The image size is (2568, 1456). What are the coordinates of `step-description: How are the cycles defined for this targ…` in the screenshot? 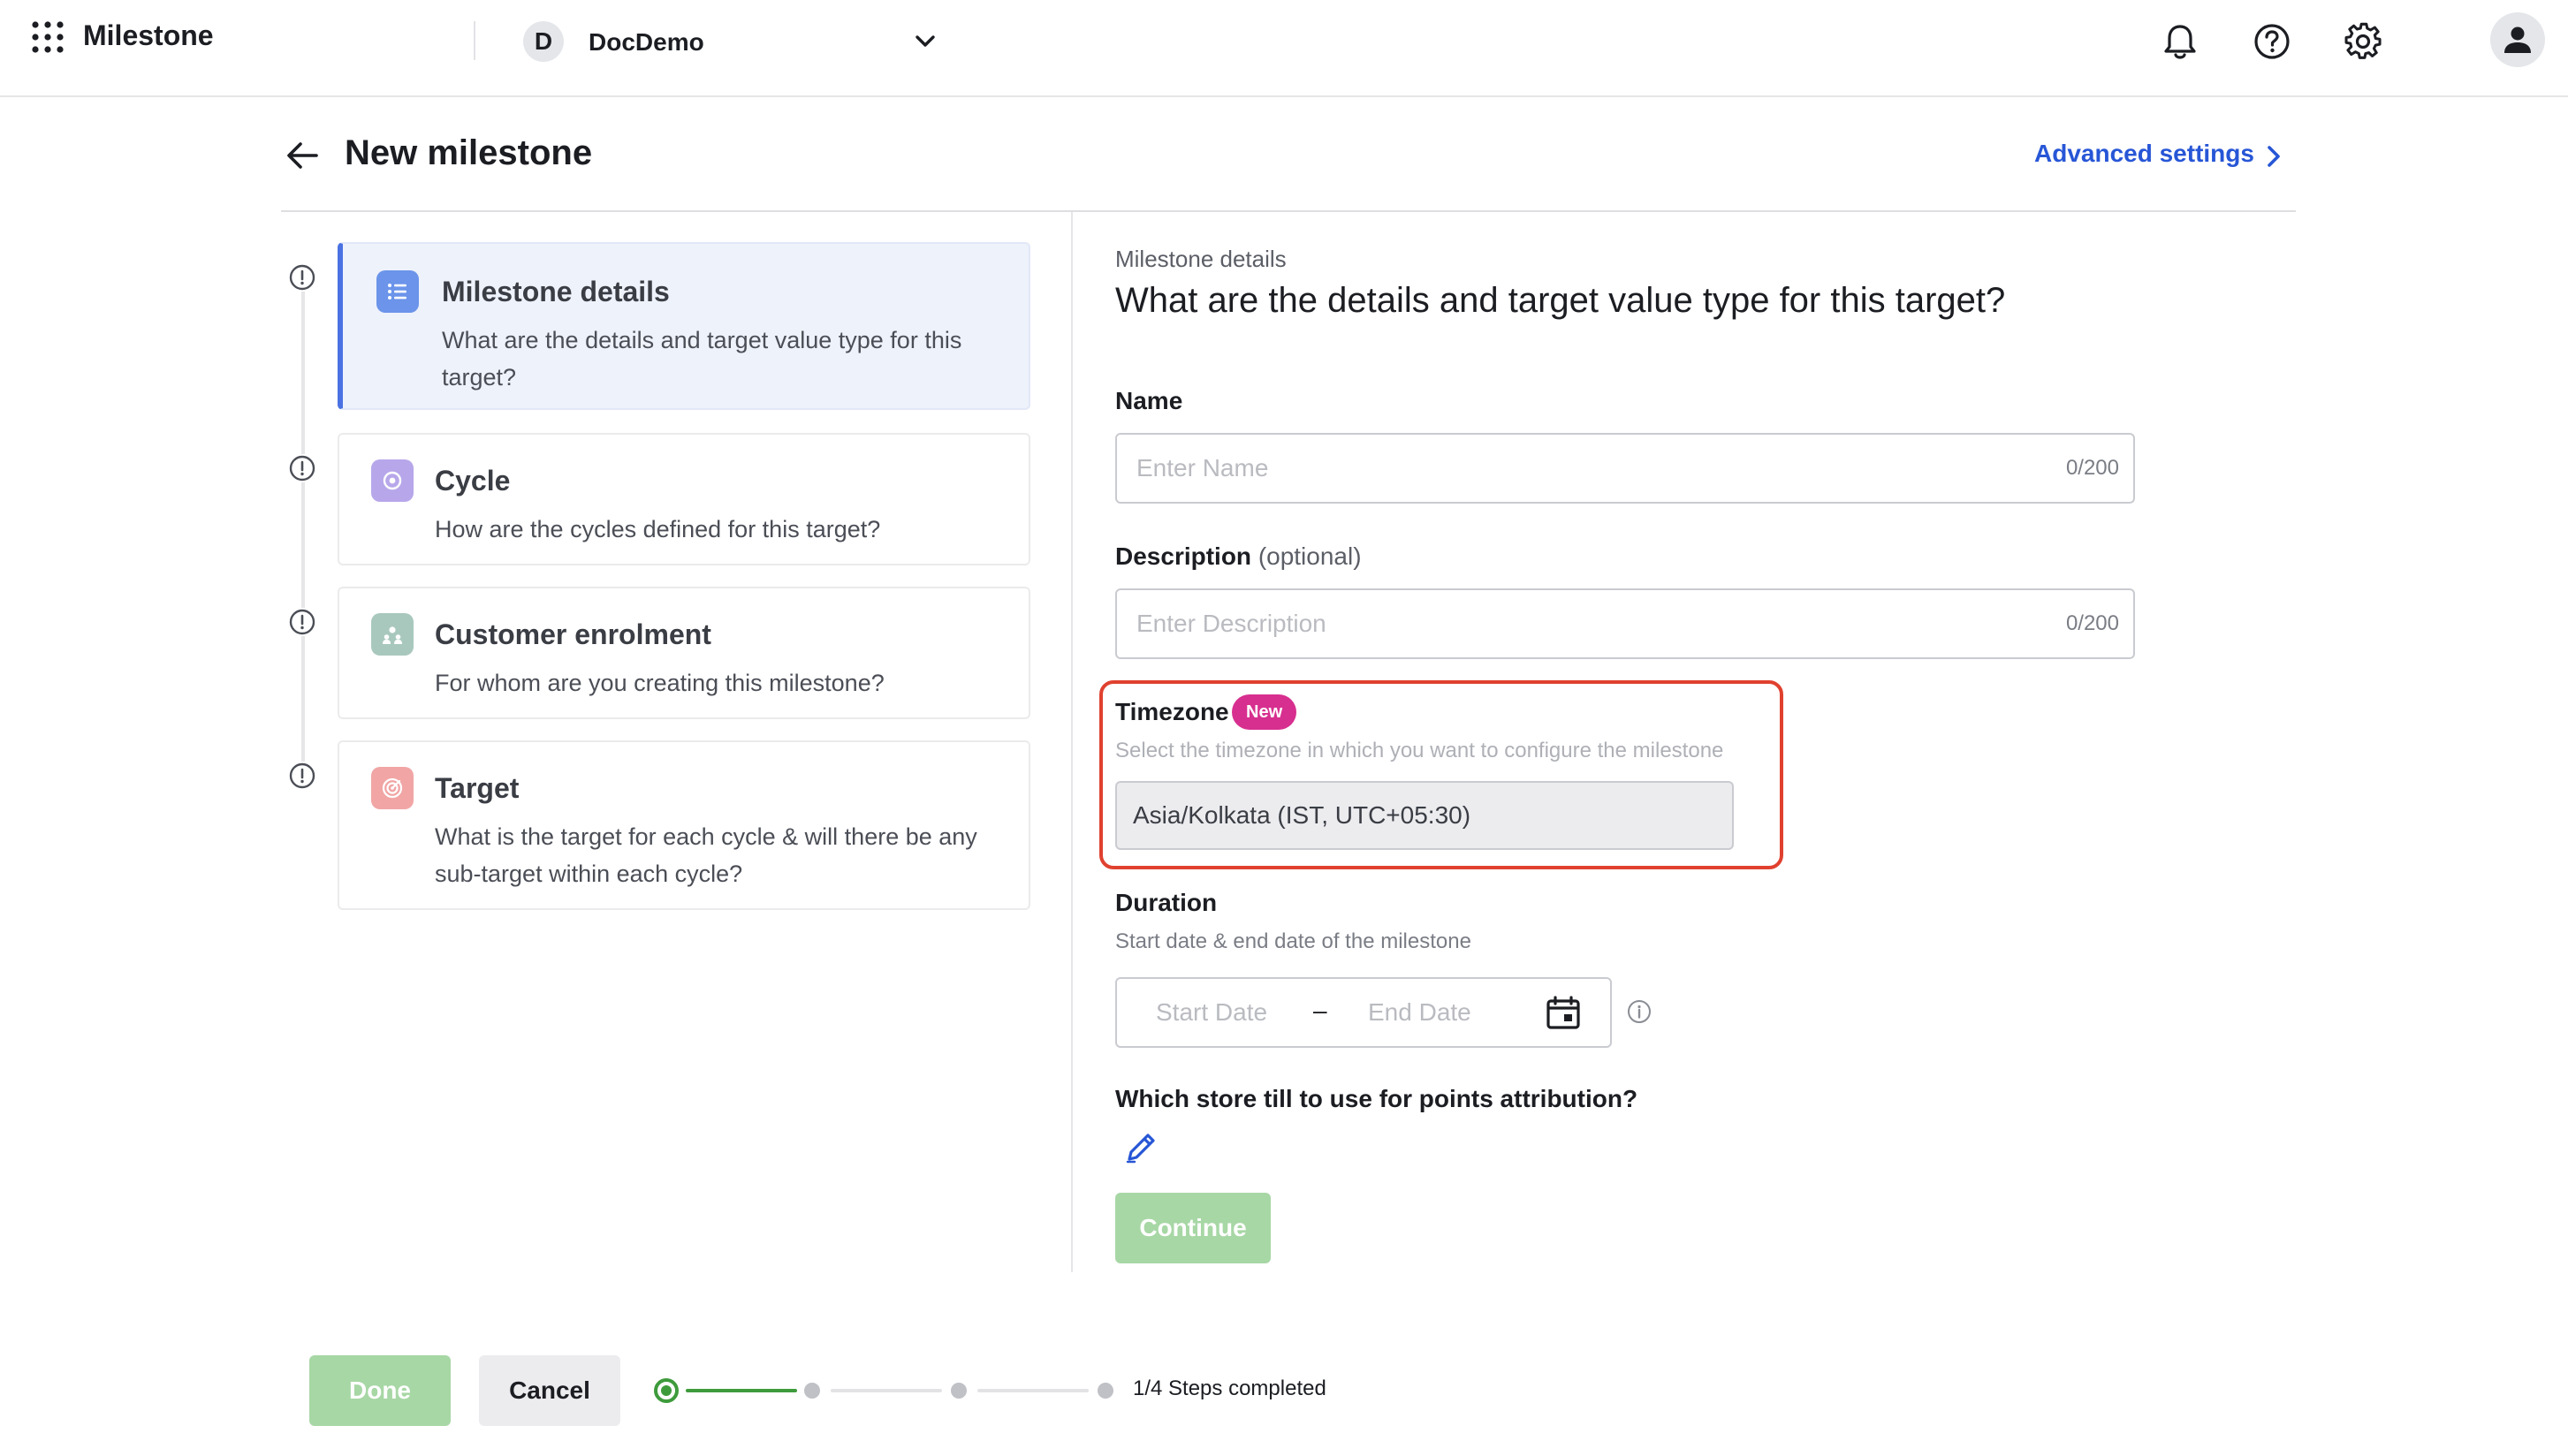 It's located at (658, 529).